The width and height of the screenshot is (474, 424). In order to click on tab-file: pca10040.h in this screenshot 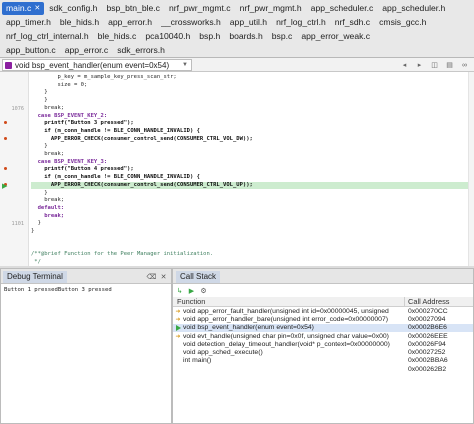, I will do `click(167, 36)`.